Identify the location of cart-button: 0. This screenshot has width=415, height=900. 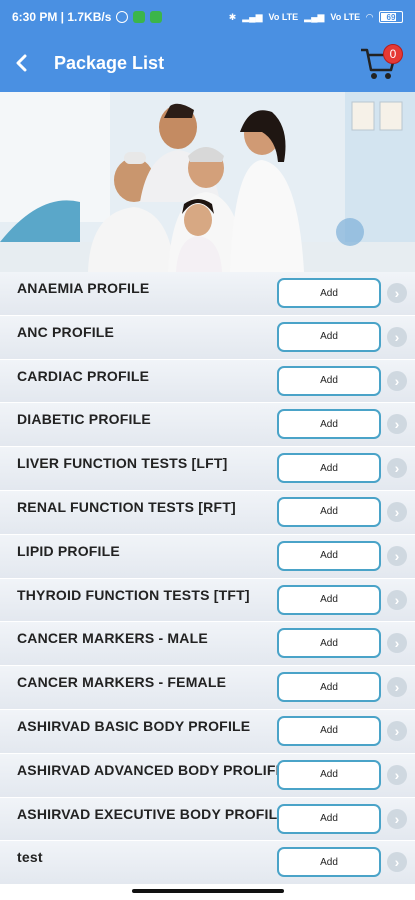
(381, 62).